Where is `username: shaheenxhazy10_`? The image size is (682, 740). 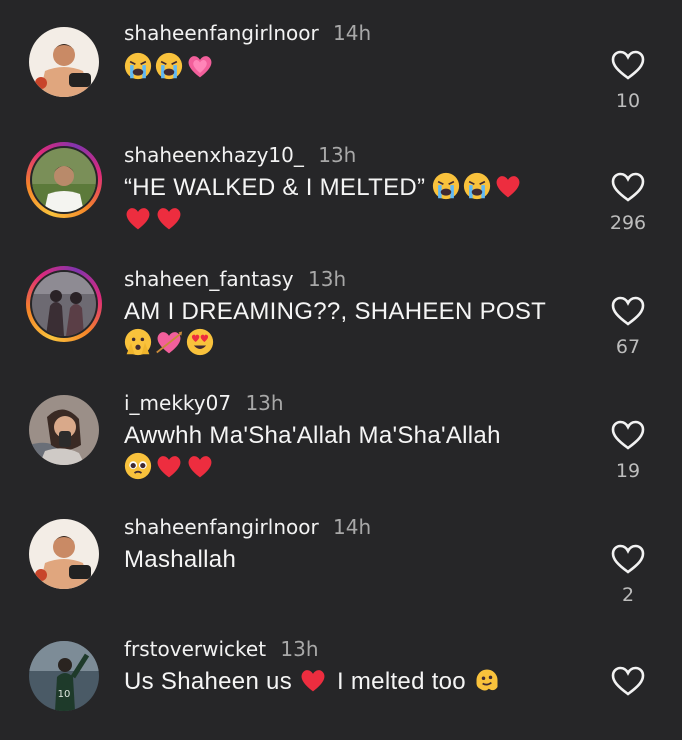
username: shaheenxhazy10_ is located at coordinates (214, 155).